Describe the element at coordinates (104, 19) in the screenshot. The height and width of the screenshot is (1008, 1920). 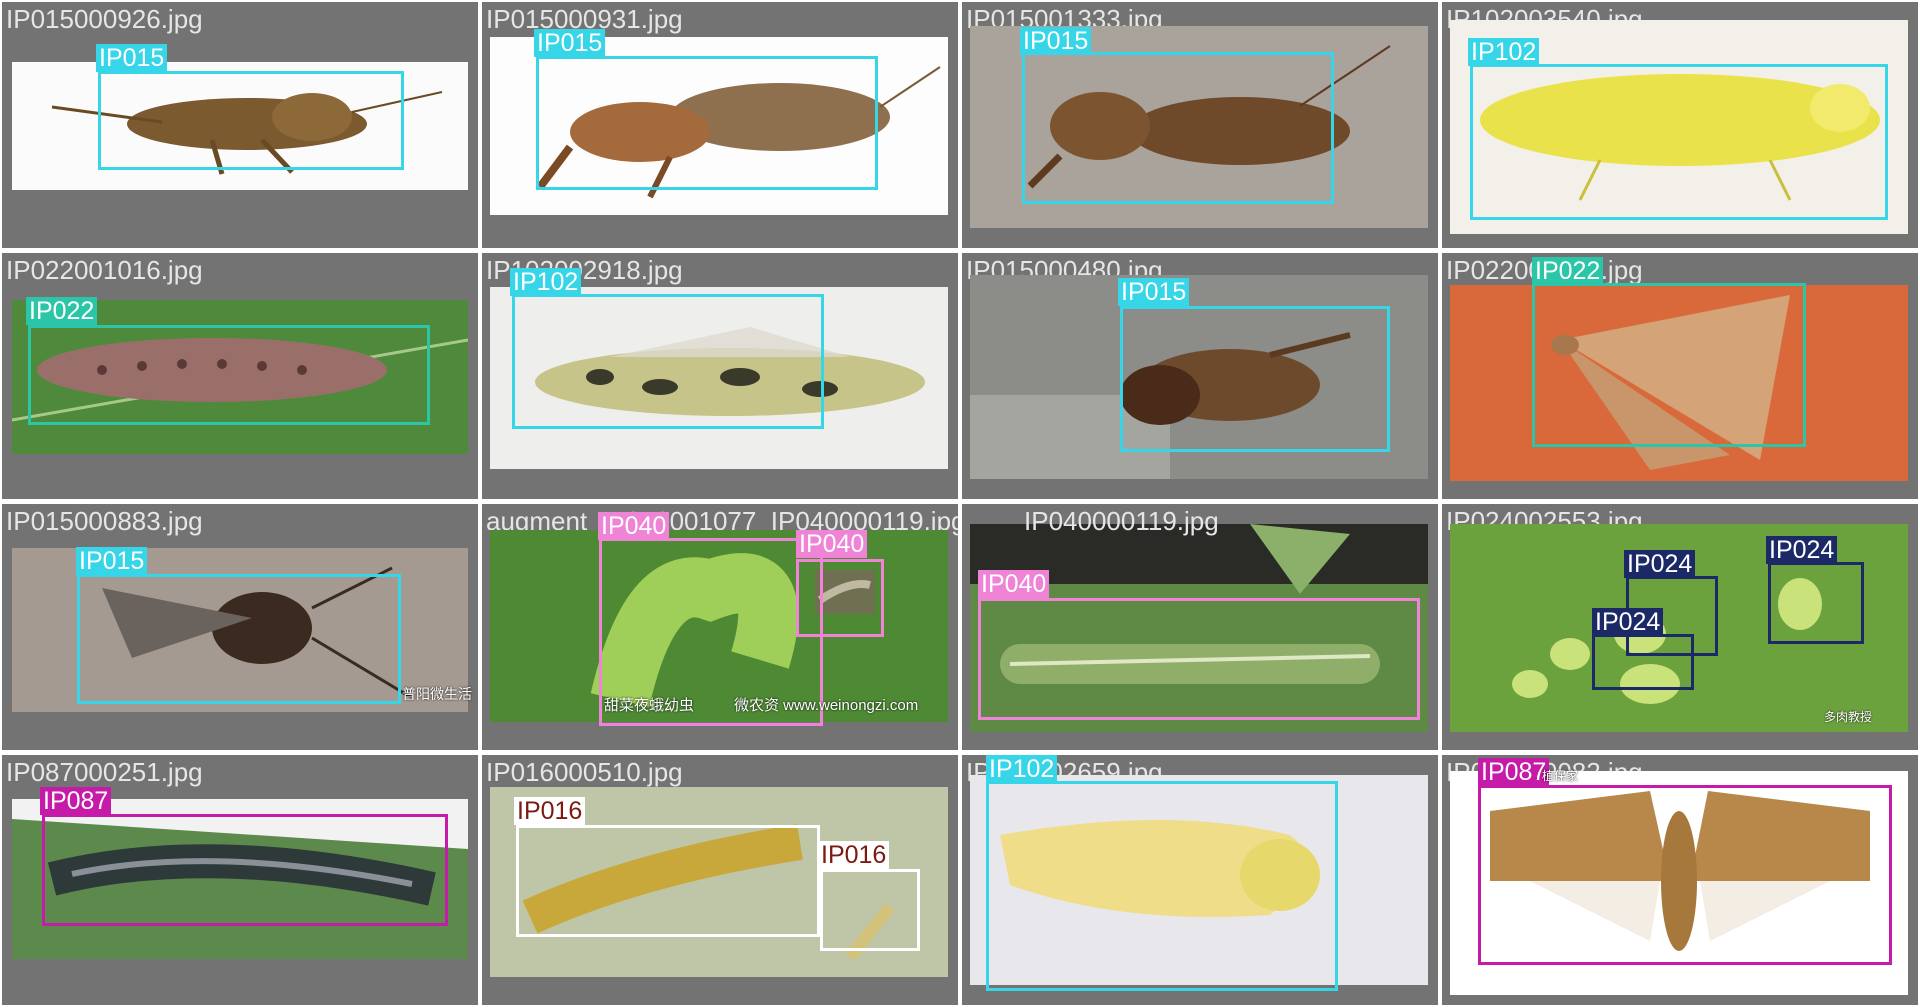
I see `tile-filename: IP015000926.jpg` at that location.